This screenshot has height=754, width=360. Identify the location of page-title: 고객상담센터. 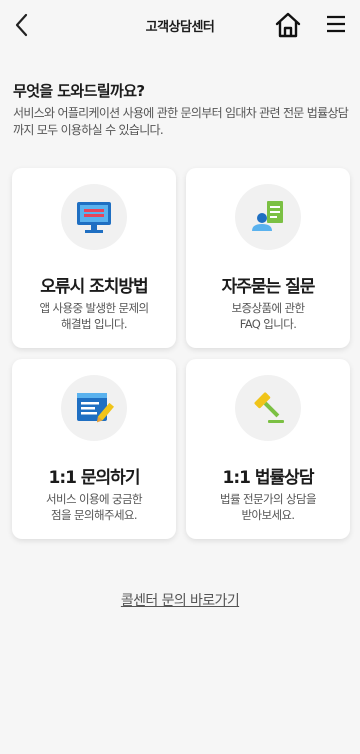
(180, 27).